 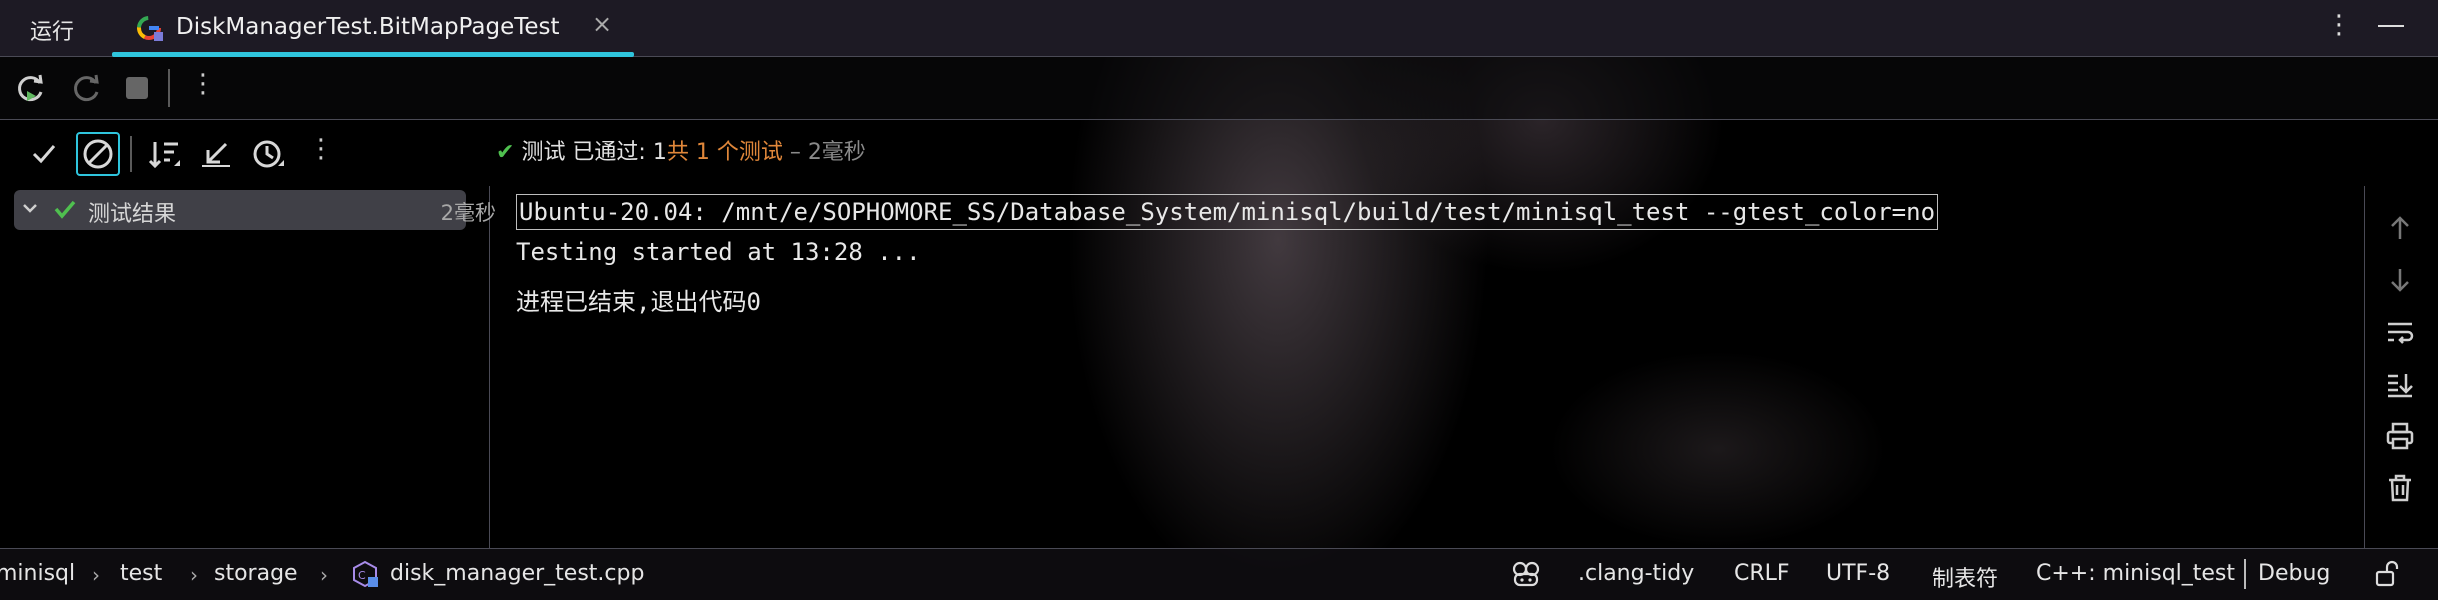 I want to click on build-config-selector: Debug, so click(x=2294, y=573).